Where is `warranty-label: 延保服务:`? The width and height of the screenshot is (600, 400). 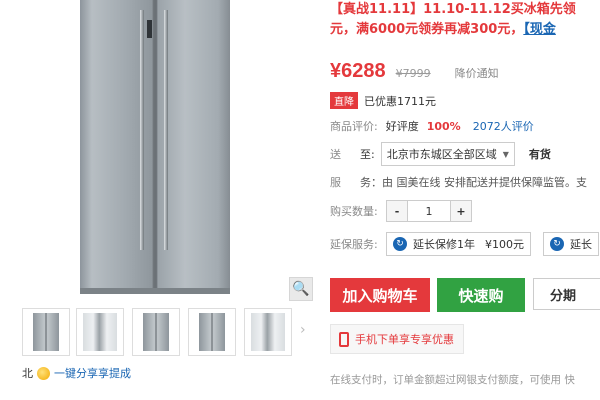
warranty-label: 延保服务: is located at coordinates (354, 244).